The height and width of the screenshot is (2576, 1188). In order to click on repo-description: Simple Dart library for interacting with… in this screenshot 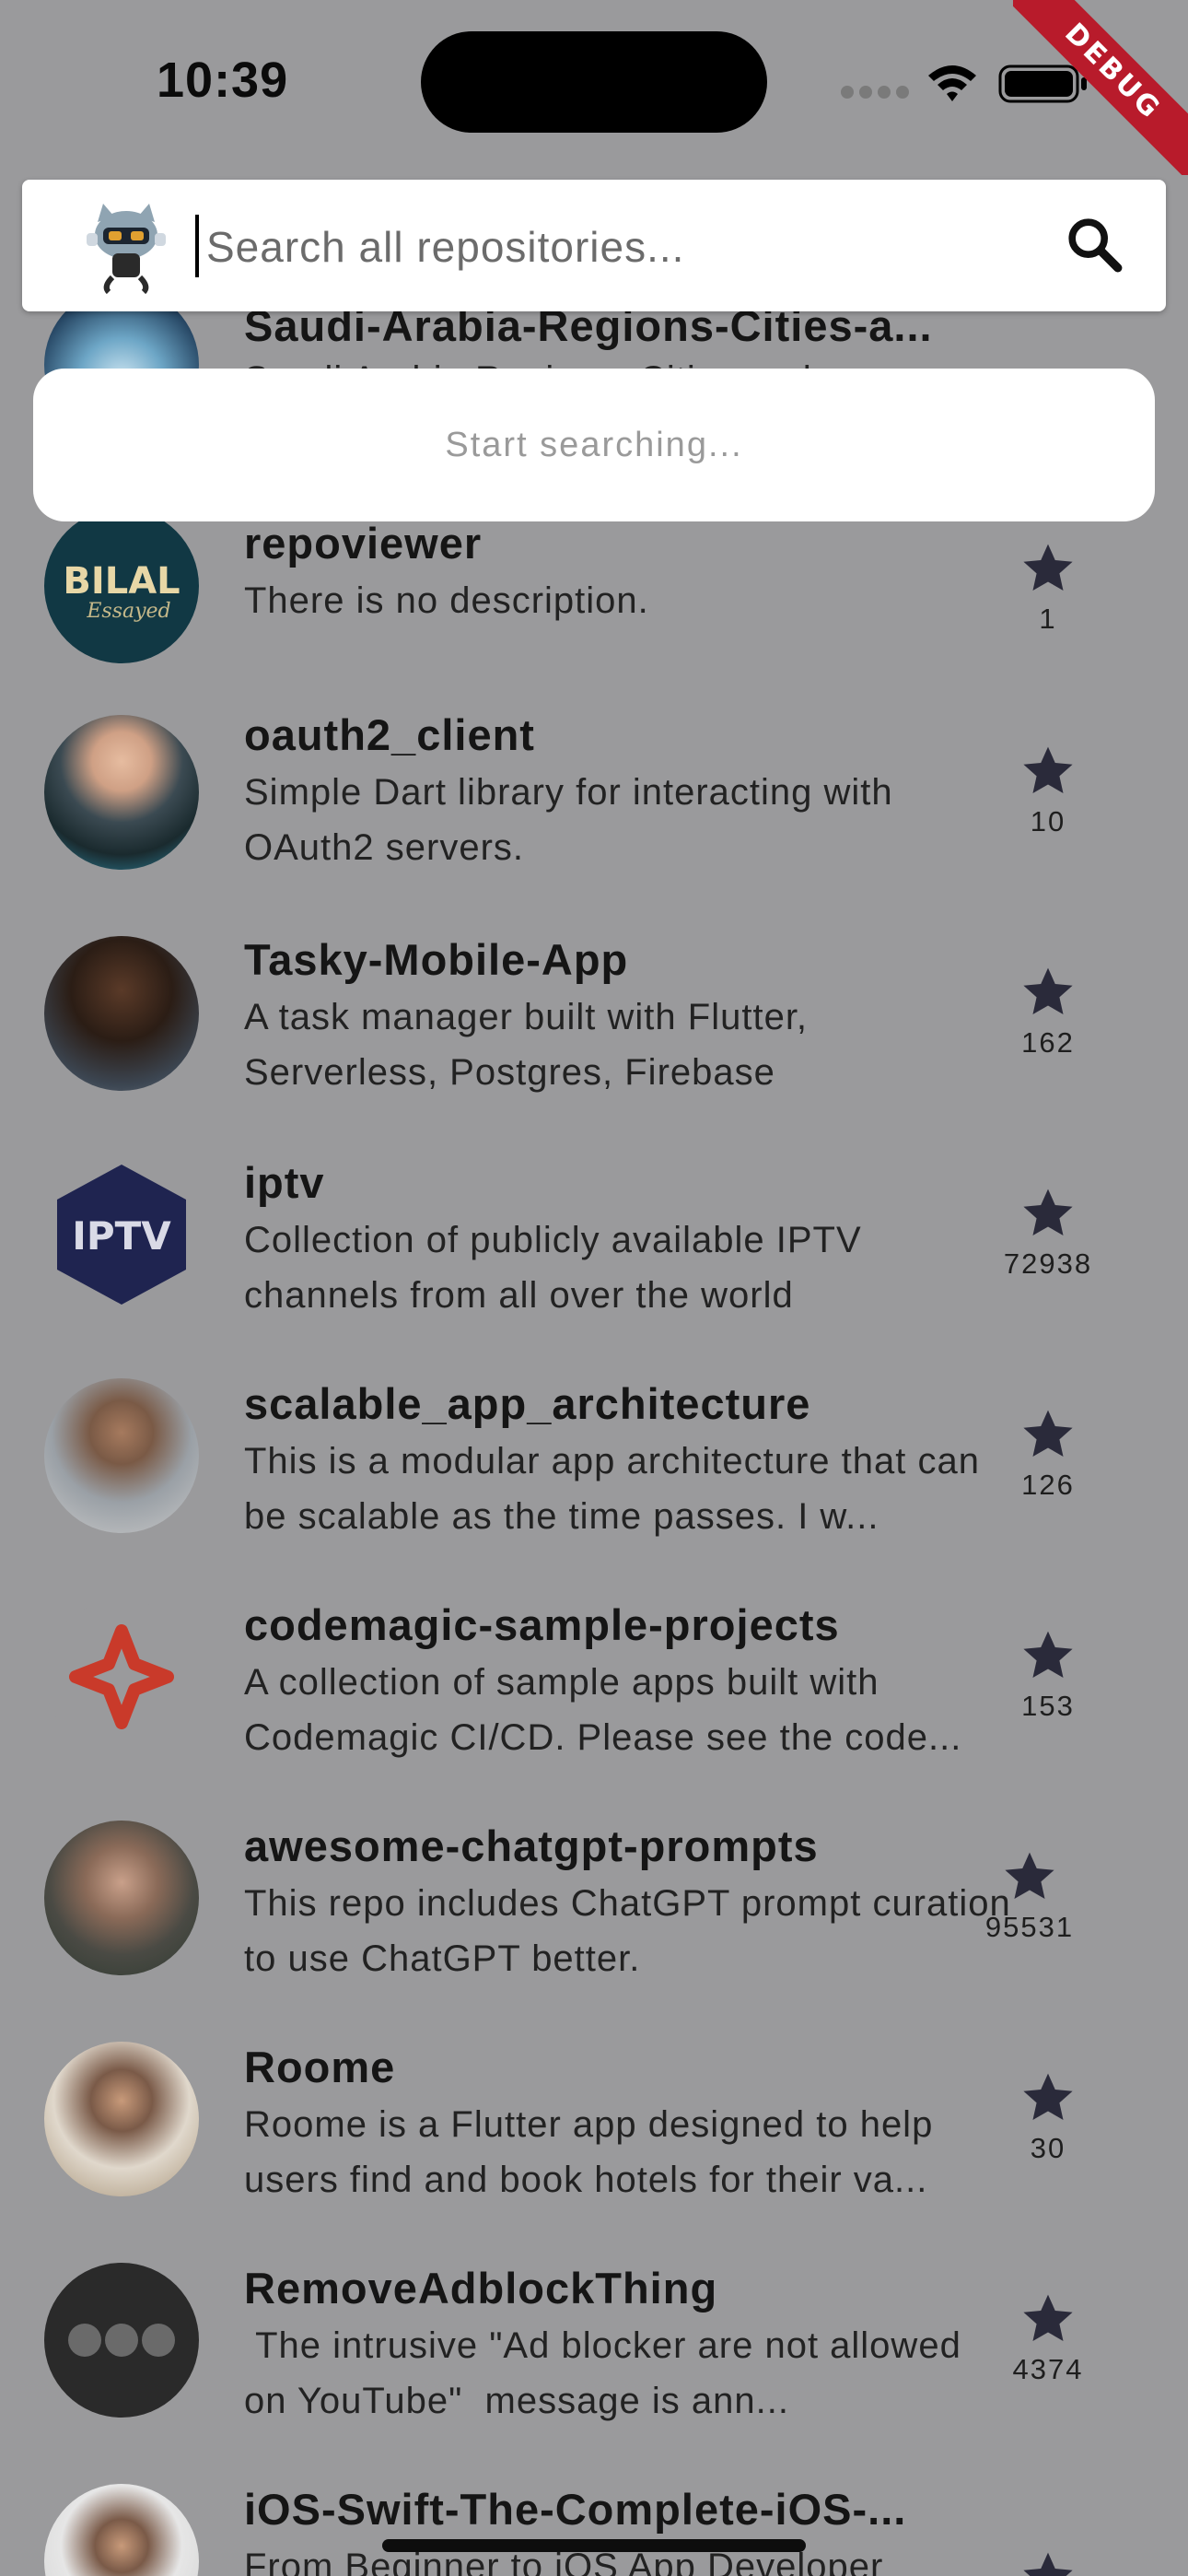, I will do `click(568, 820)`.